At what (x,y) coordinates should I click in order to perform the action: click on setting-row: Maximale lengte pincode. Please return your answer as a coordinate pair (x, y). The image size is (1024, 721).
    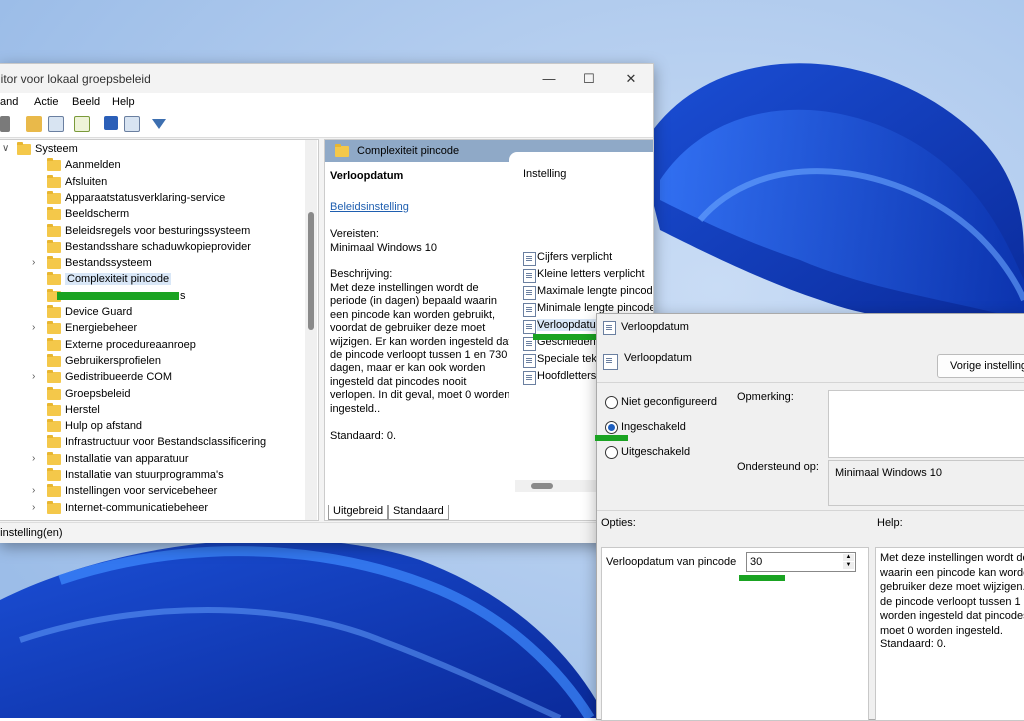
    Looking at the image, I should click on (587, 292).